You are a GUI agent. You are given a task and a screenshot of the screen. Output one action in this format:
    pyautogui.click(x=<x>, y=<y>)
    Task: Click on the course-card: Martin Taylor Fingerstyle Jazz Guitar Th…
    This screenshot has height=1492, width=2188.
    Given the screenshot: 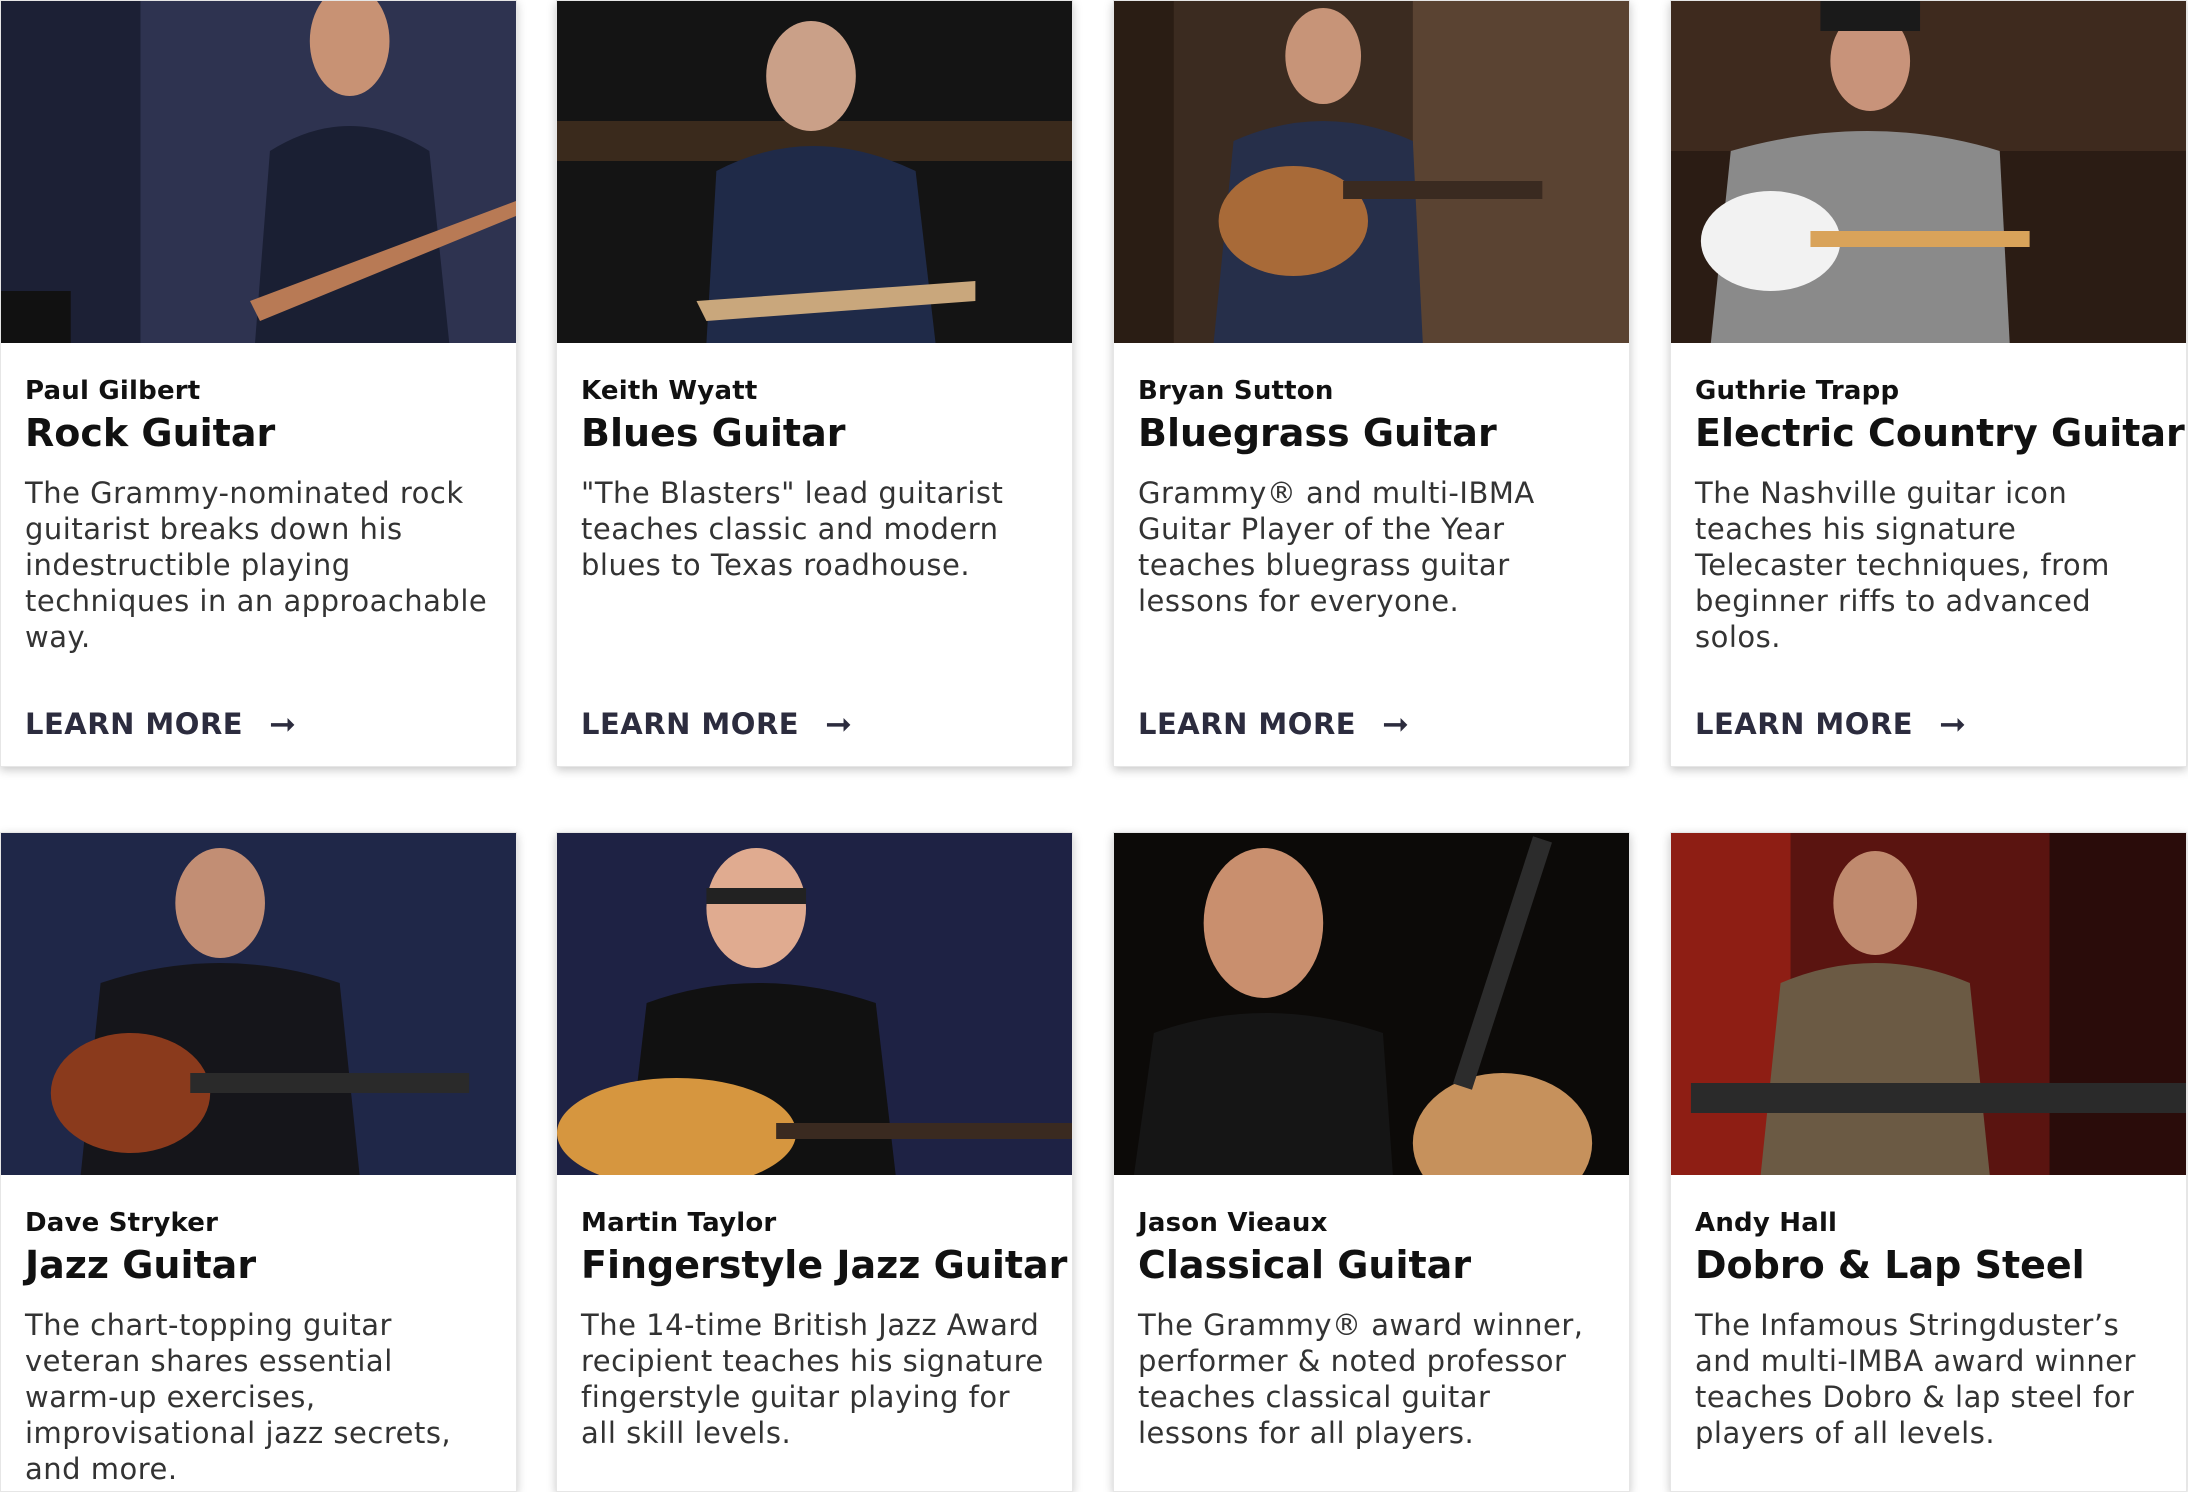 What is the action you would take?
    pyautogui.click(x=814, y=1162)
    